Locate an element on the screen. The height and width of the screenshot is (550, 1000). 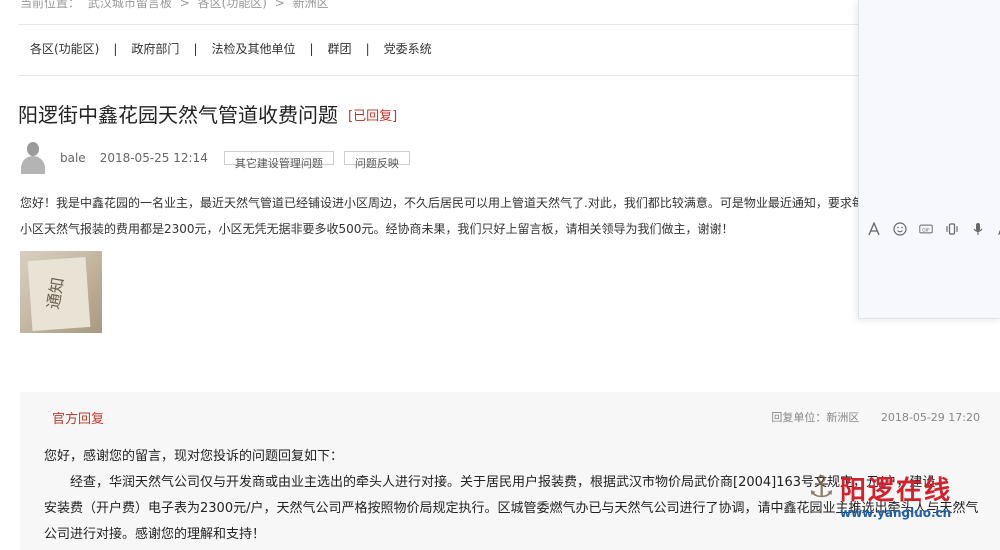
svg-text: GIF is located at coordinates (926, 230).